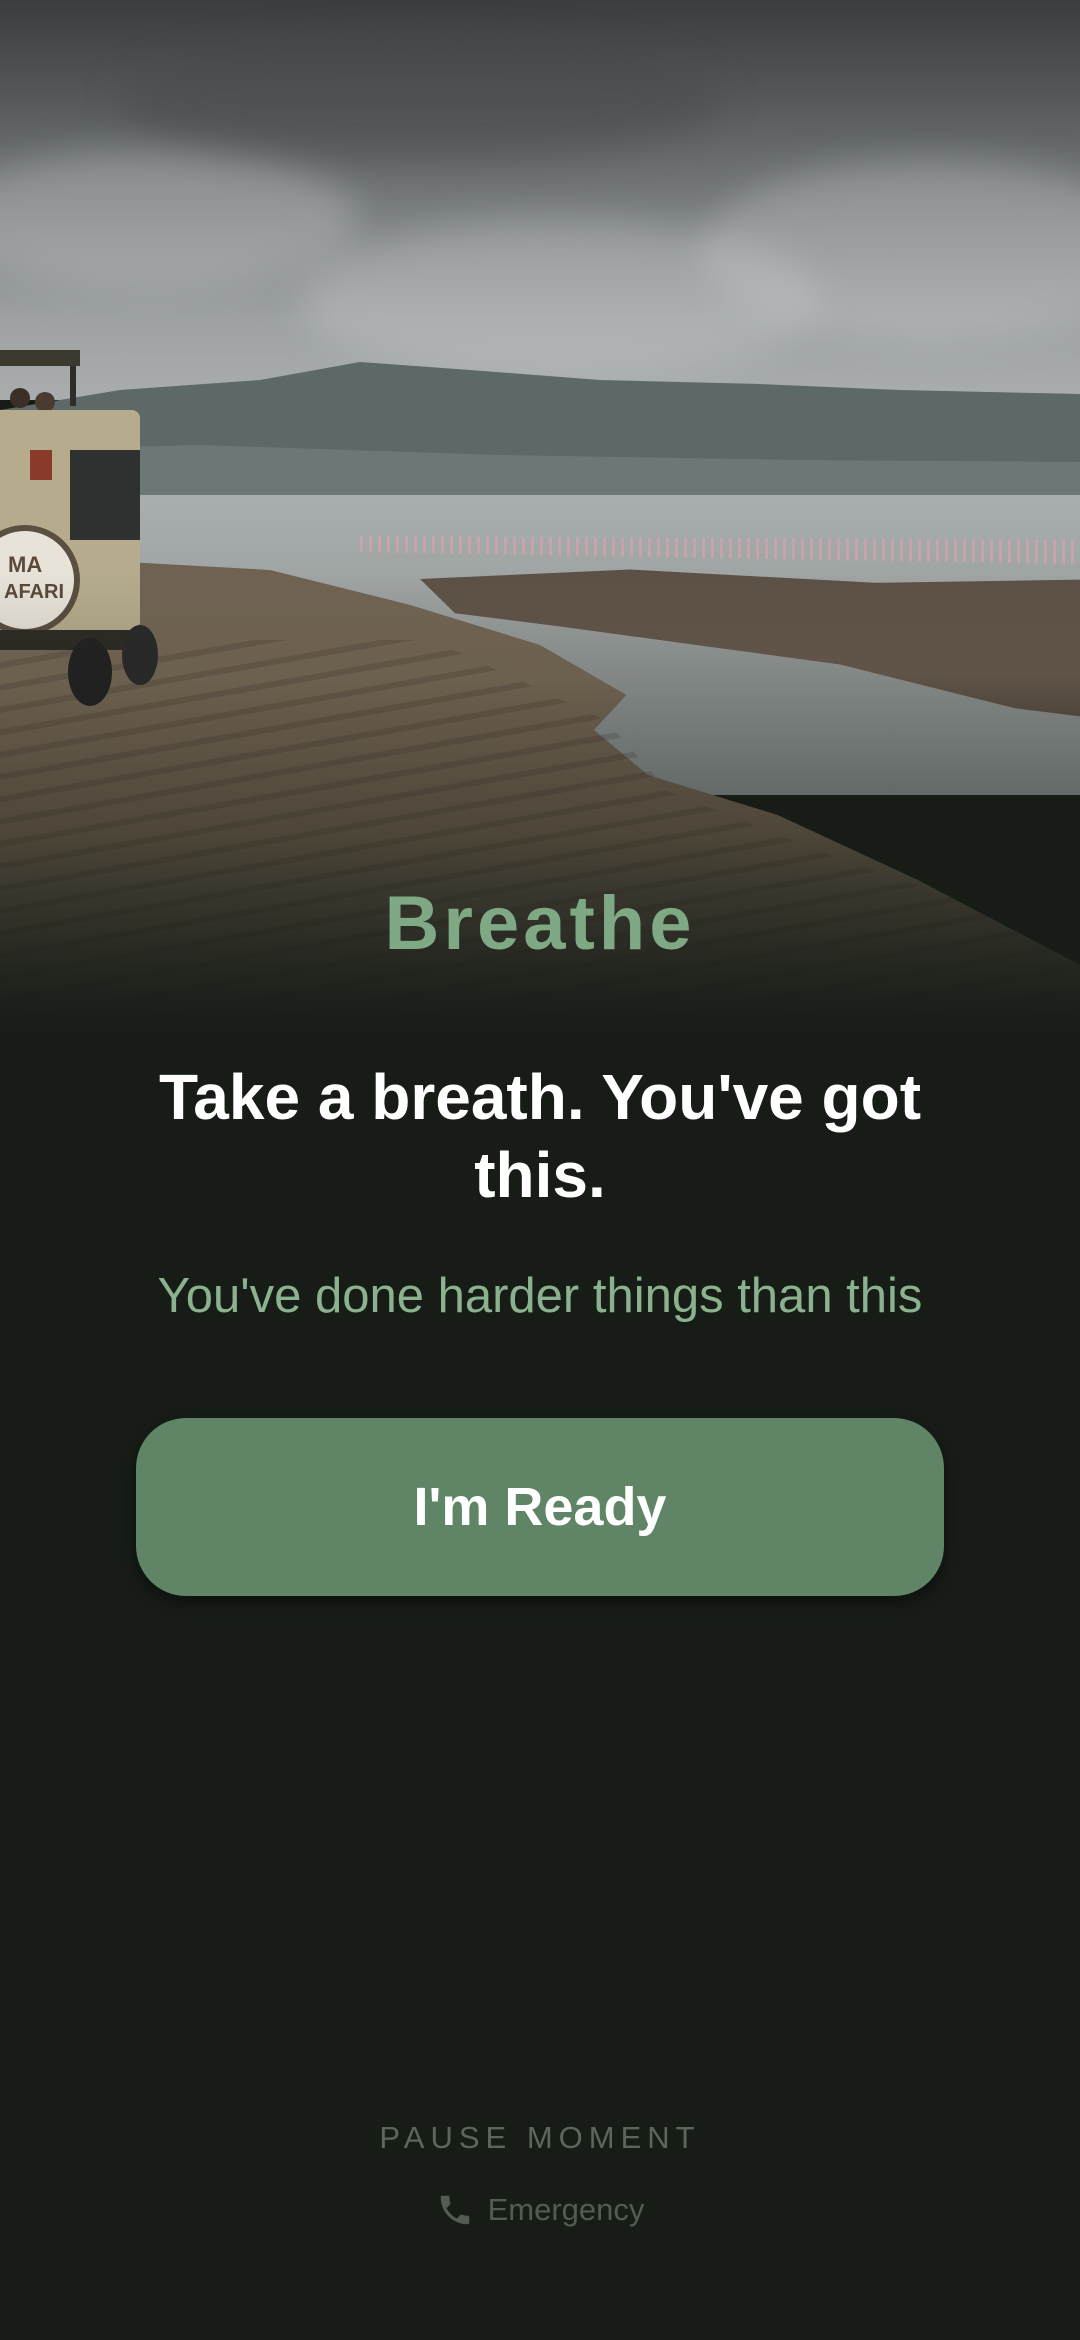  I want to click on emergency-link: Emergency, so click(540, 2210).